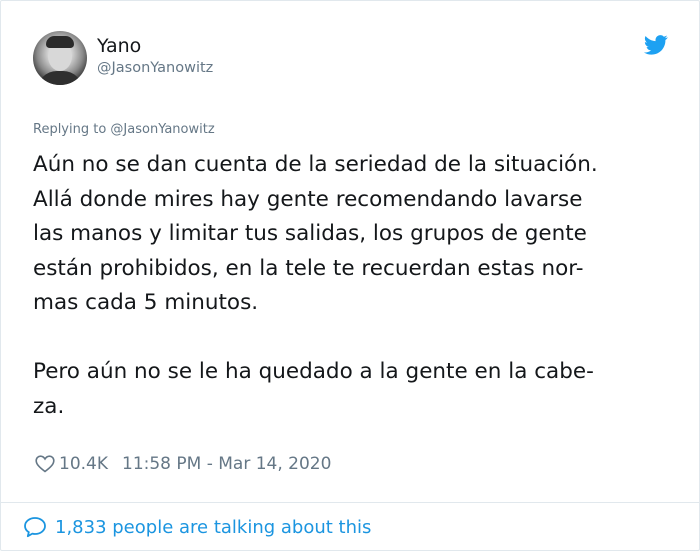  Describe the element at coordinates (83, 464) in the screenshot. I see `like-count: 10.4K` at that location.